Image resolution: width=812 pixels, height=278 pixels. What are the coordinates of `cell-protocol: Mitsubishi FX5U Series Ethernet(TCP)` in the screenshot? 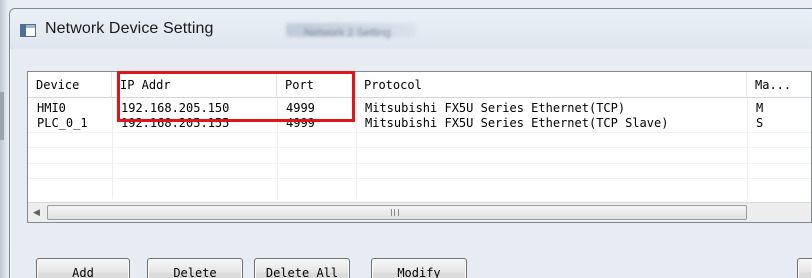 It's located at (495, 108).